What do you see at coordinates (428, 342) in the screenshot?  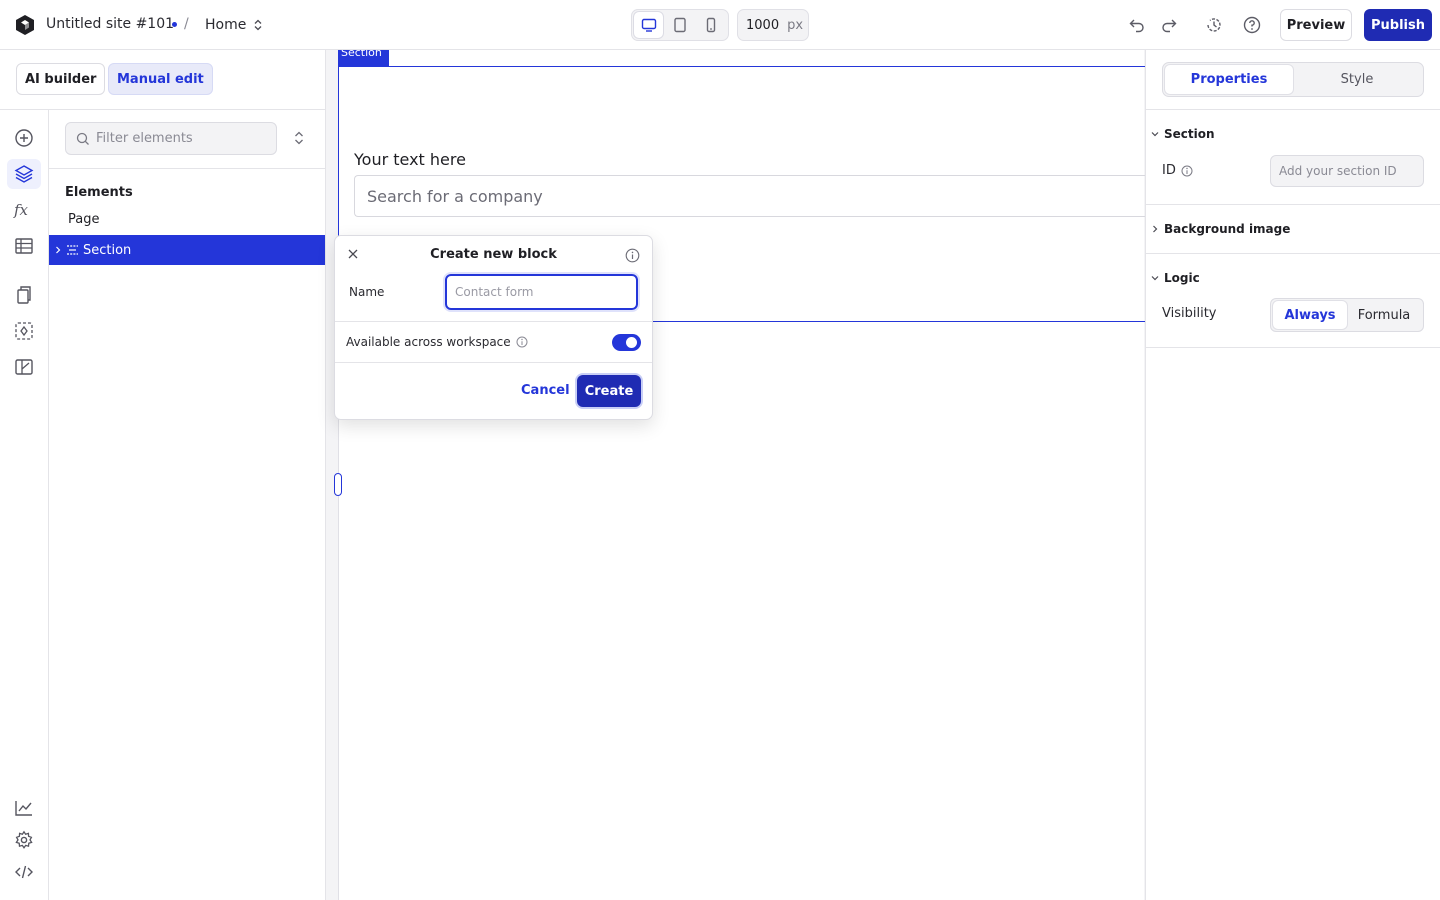 I see `available-label: Available across workspace` at bounding box center [428, 342].